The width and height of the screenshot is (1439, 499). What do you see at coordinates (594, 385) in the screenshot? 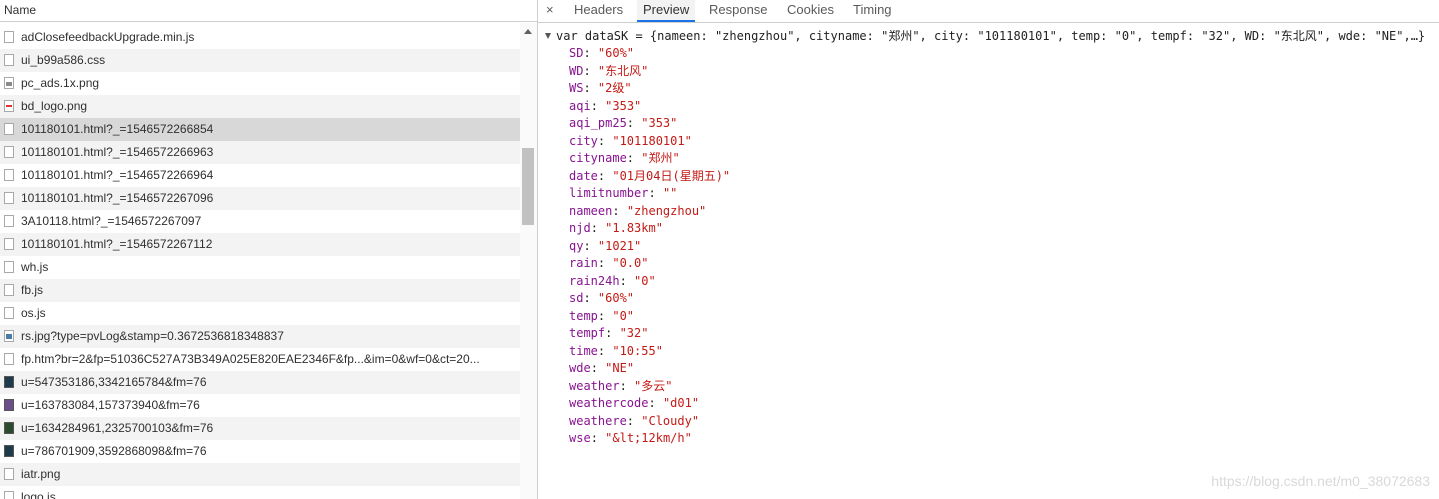
I see `property-key: weather` at bounding box center [594, 385].